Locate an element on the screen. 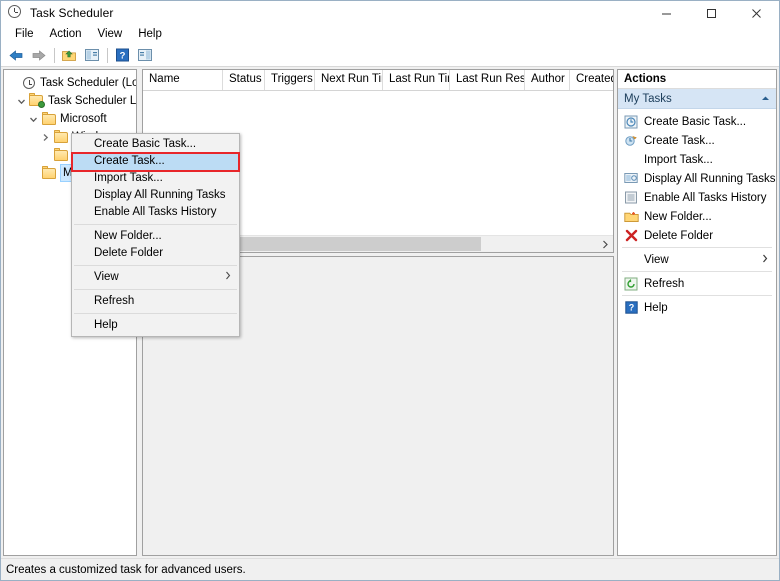 The image size is (780, 581). forward-icon is located at coordinates (39, 55).